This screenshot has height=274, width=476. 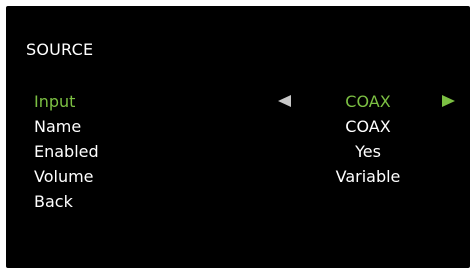 What do you see at coordinates (60, 49) in the screenshot?
I see `menu-title: SOURCE` at bounding box center [60, 49].